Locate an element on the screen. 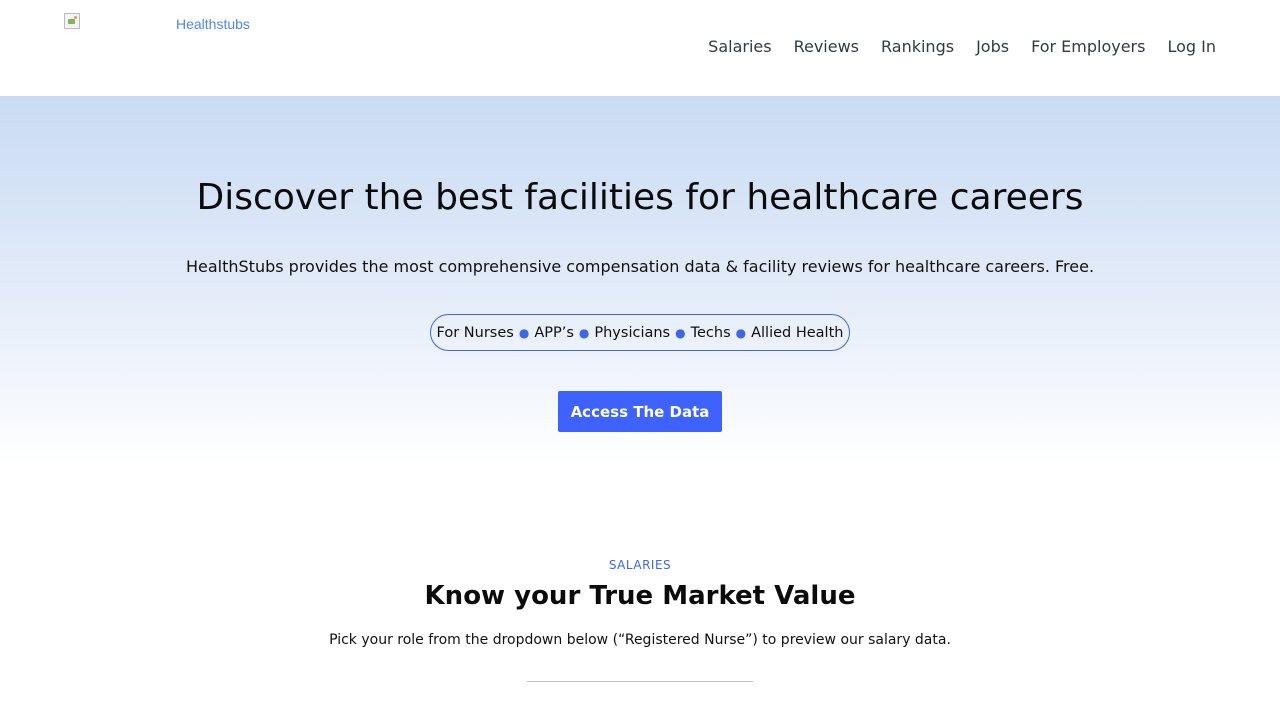 This screenshot has height=720, width=1280. audience-item-techs: Techs is located at coordinates (710, 332).